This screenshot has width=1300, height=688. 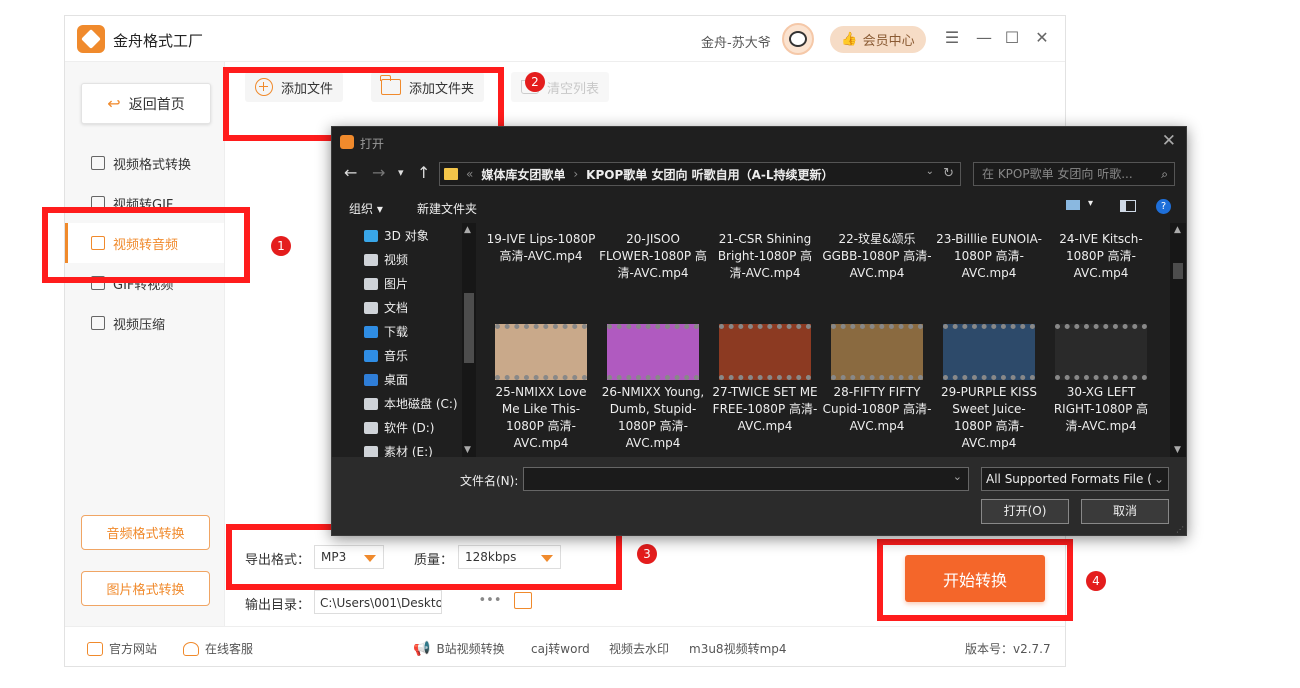 What do you see at coordinates (490, 602) in the screenshot?
I see `more-dots-button: •••` at bounding box center [490, 602].